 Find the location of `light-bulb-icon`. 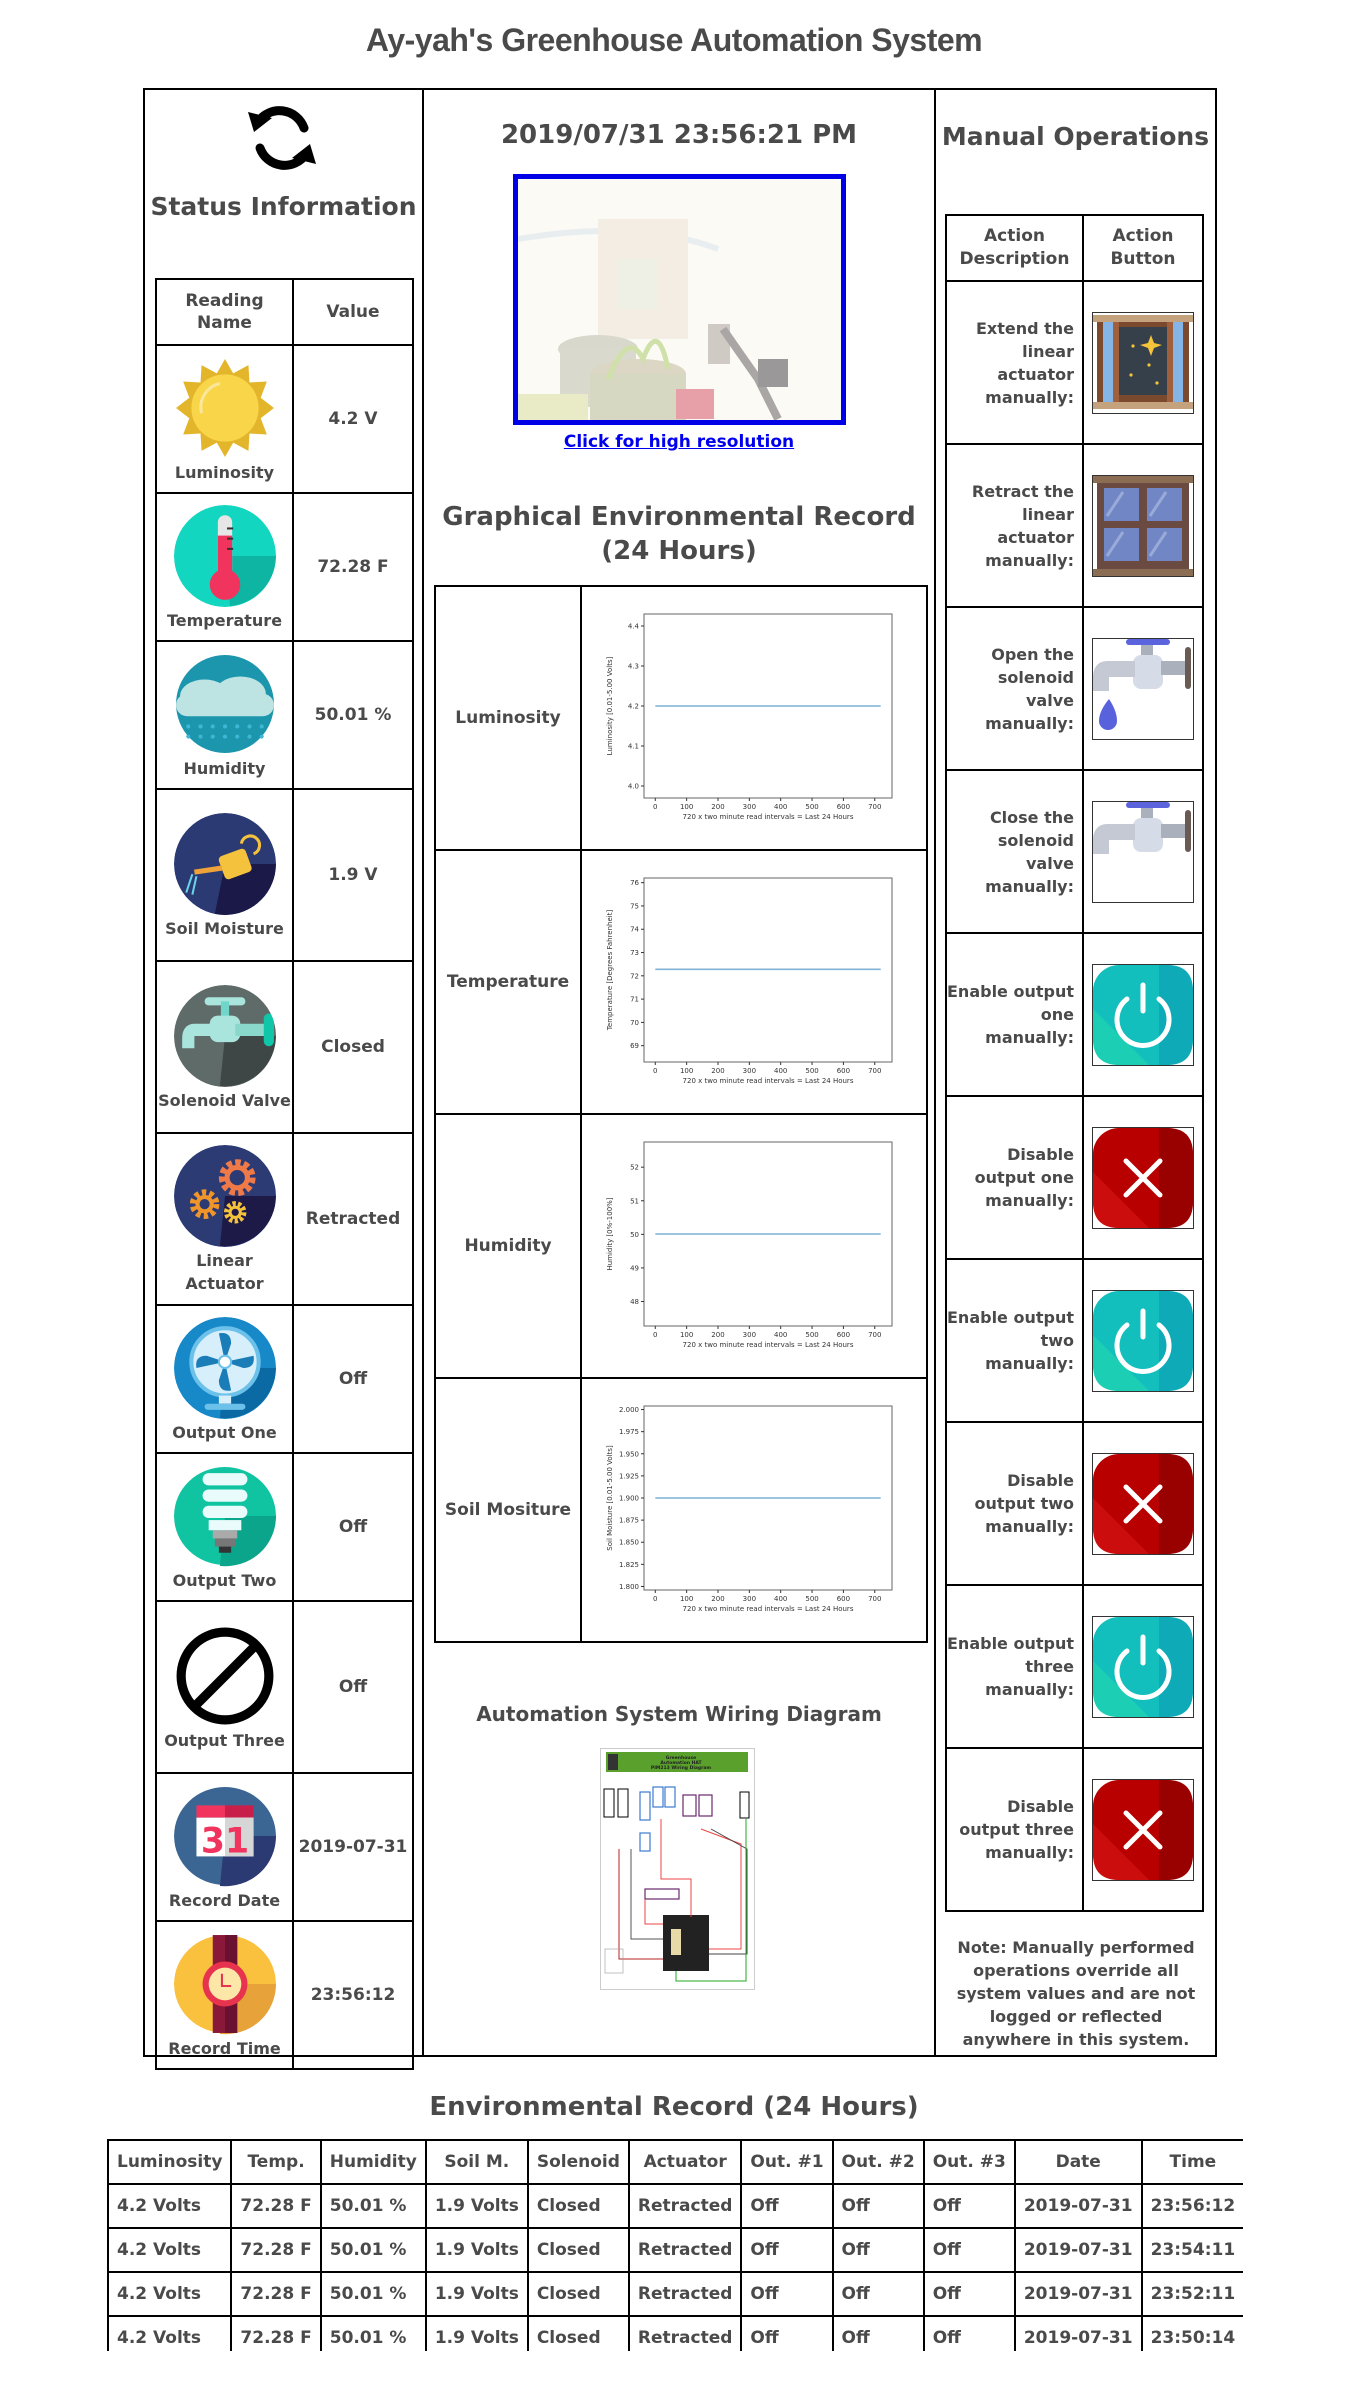

light-bulb-icon is located at coordinates (224, 1516).